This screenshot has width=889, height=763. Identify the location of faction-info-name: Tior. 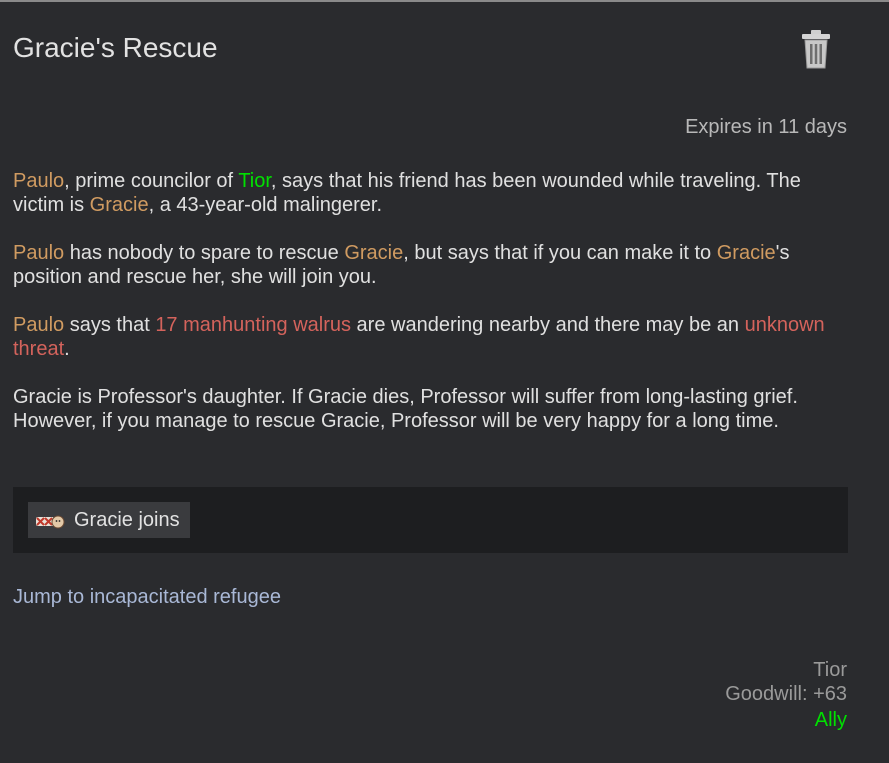
(830, 670).